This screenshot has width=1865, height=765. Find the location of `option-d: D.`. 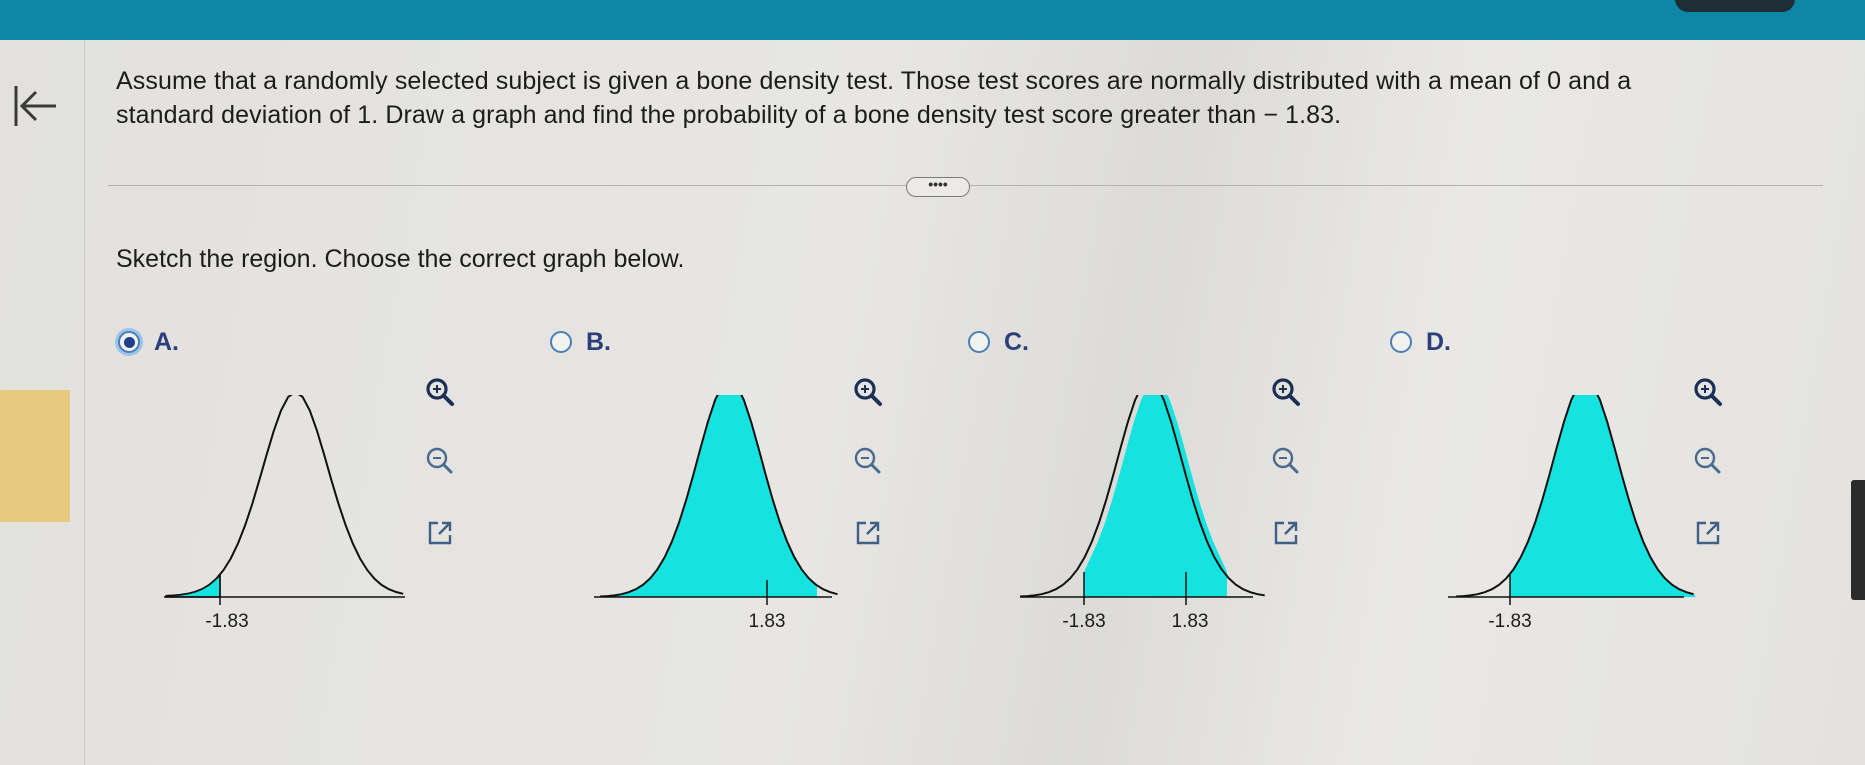

option-d: D. is located at coordinates (1420, 342).